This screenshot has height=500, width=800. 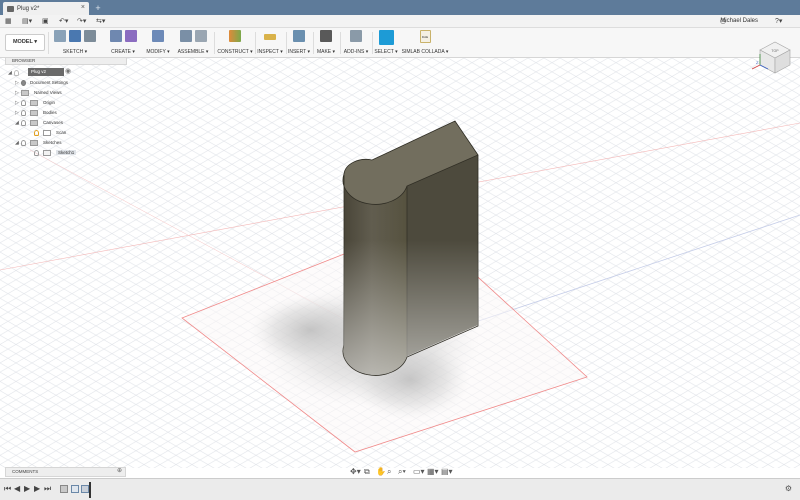 I want to click on step-back-icon: ◀, so click(x=17, y=488).